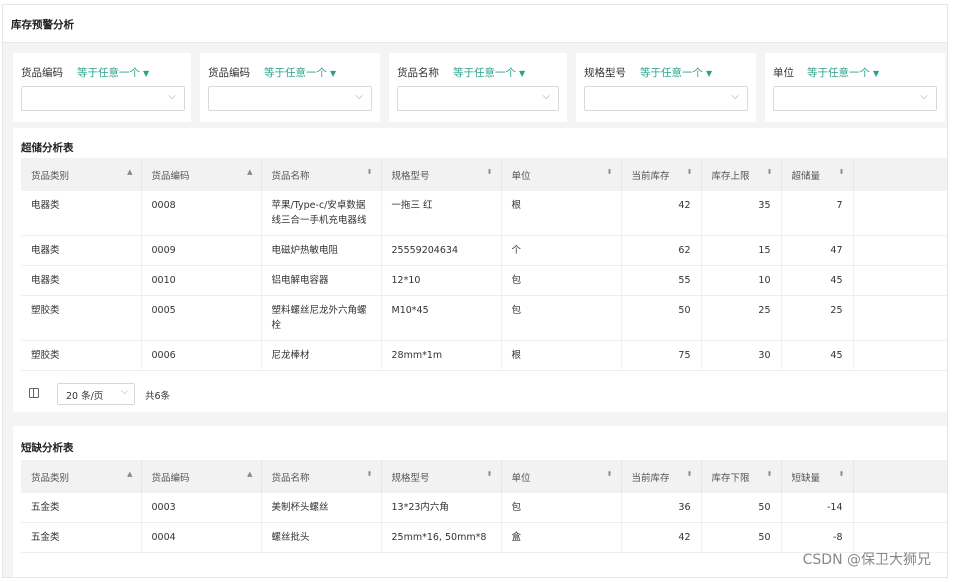  Describe the element at coordinates (783, 73) in the screenshot. I see `filter-label: 单位` at that location.